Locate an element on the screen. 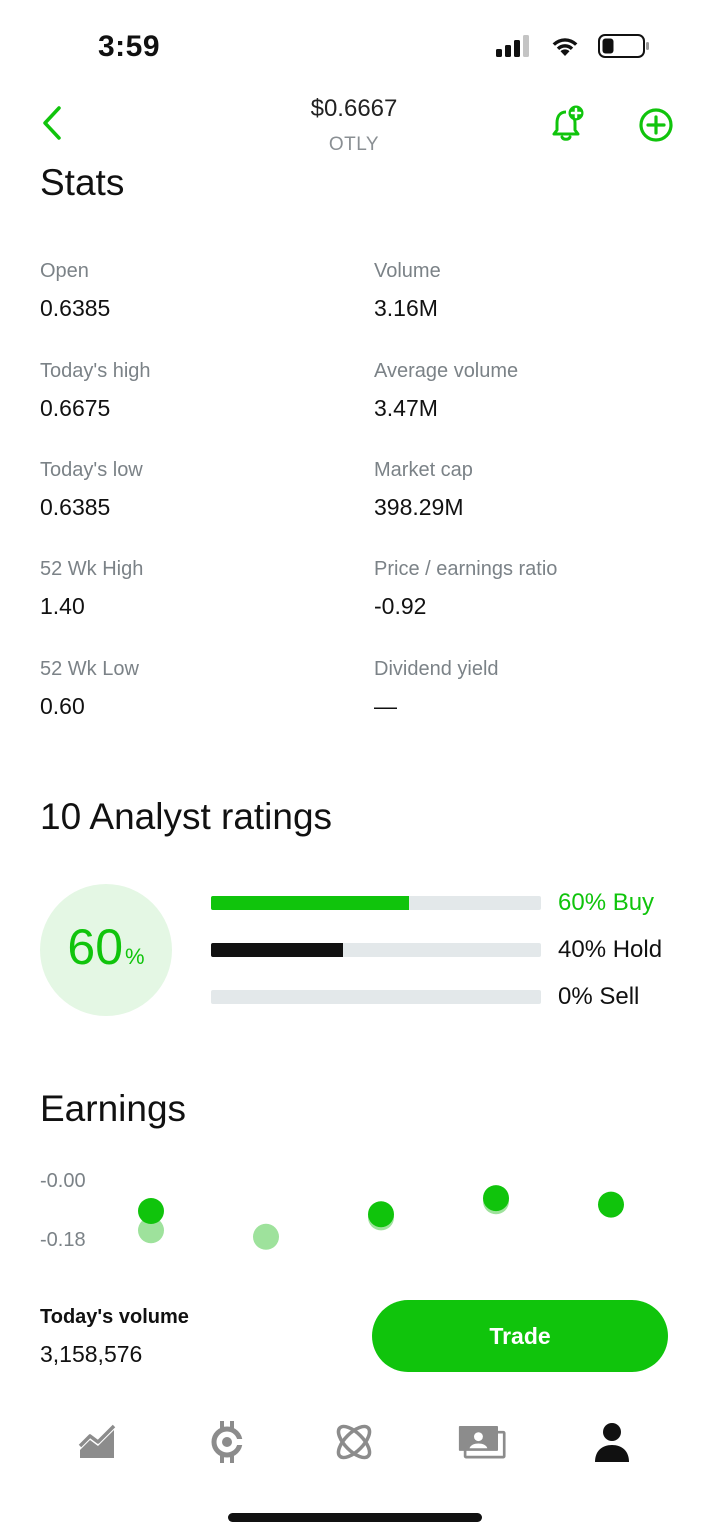 This screenshot has height=1536, width=708. stat-average-volume: Average volume 3.47M is located at coordinates (534, 391).